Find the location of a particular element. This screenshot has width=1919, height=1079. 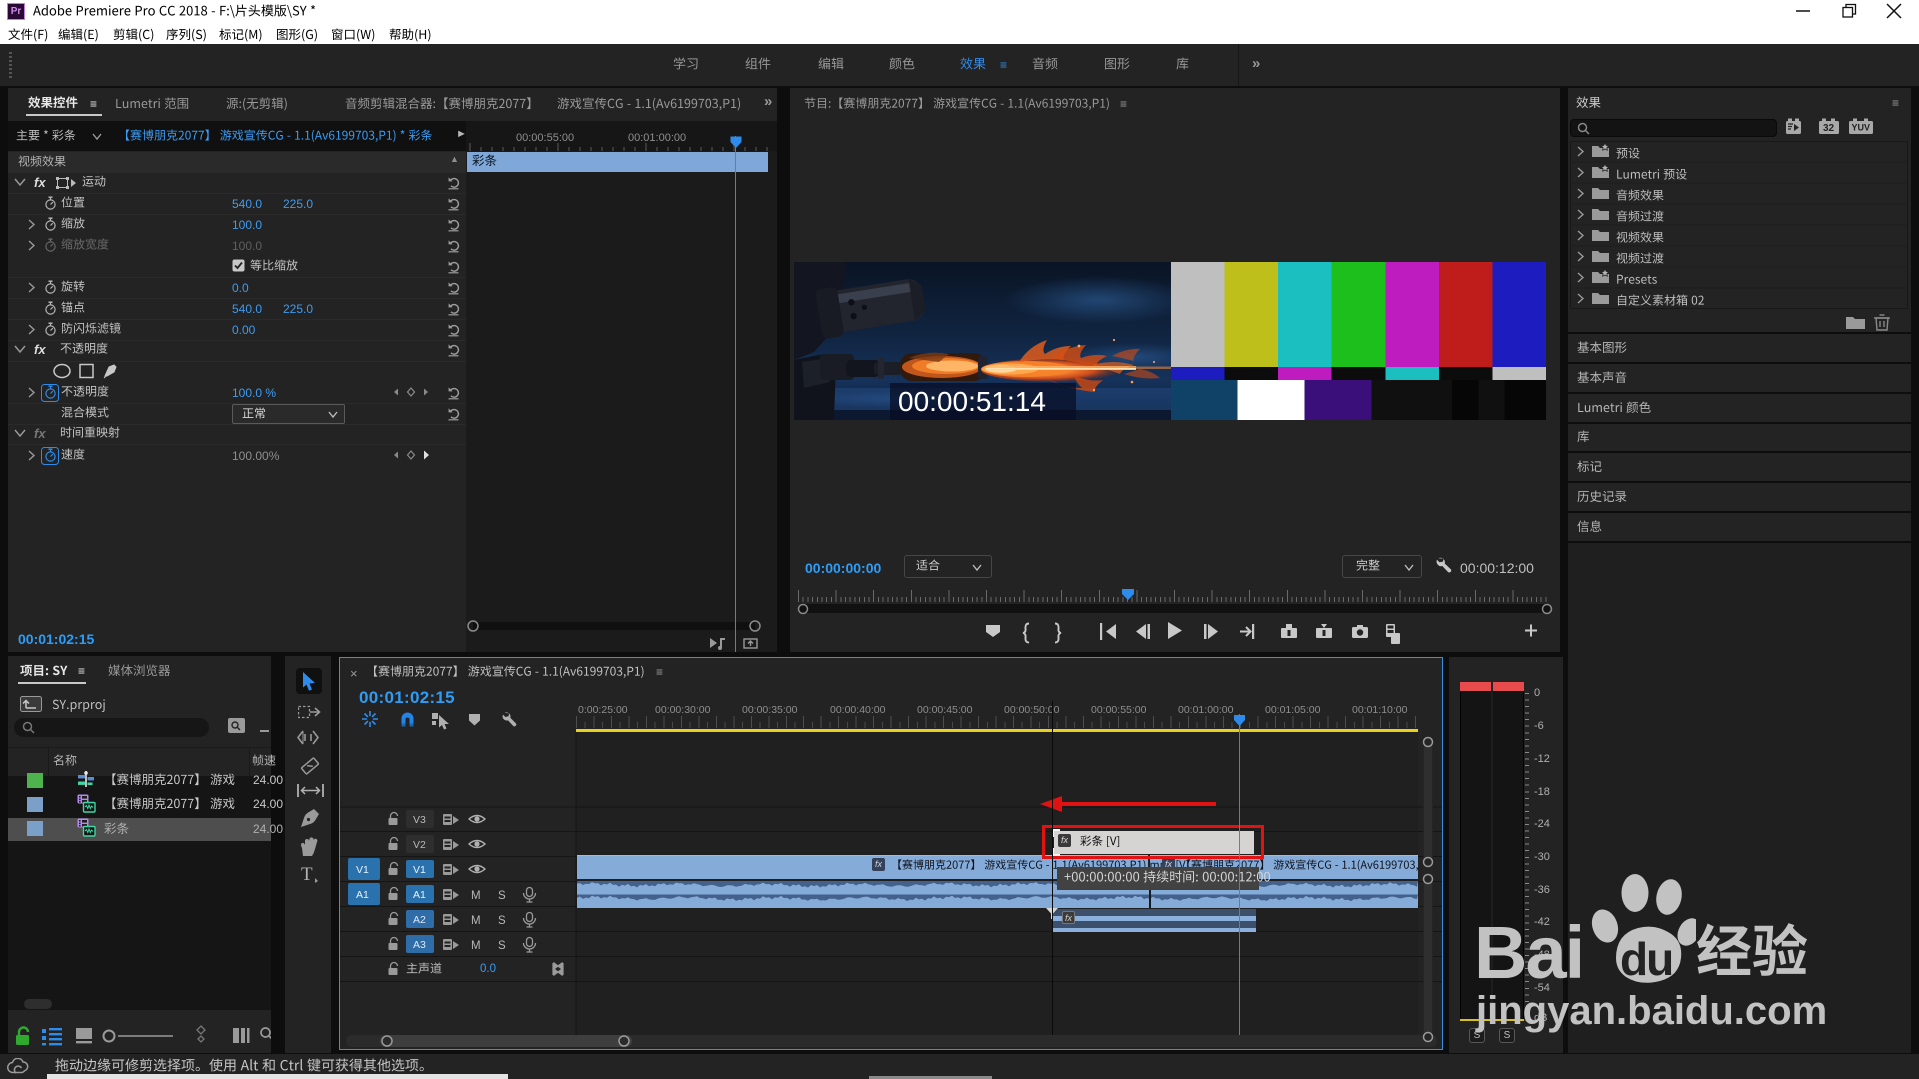

svg-text: V3 is located at coordinates (419, 820).